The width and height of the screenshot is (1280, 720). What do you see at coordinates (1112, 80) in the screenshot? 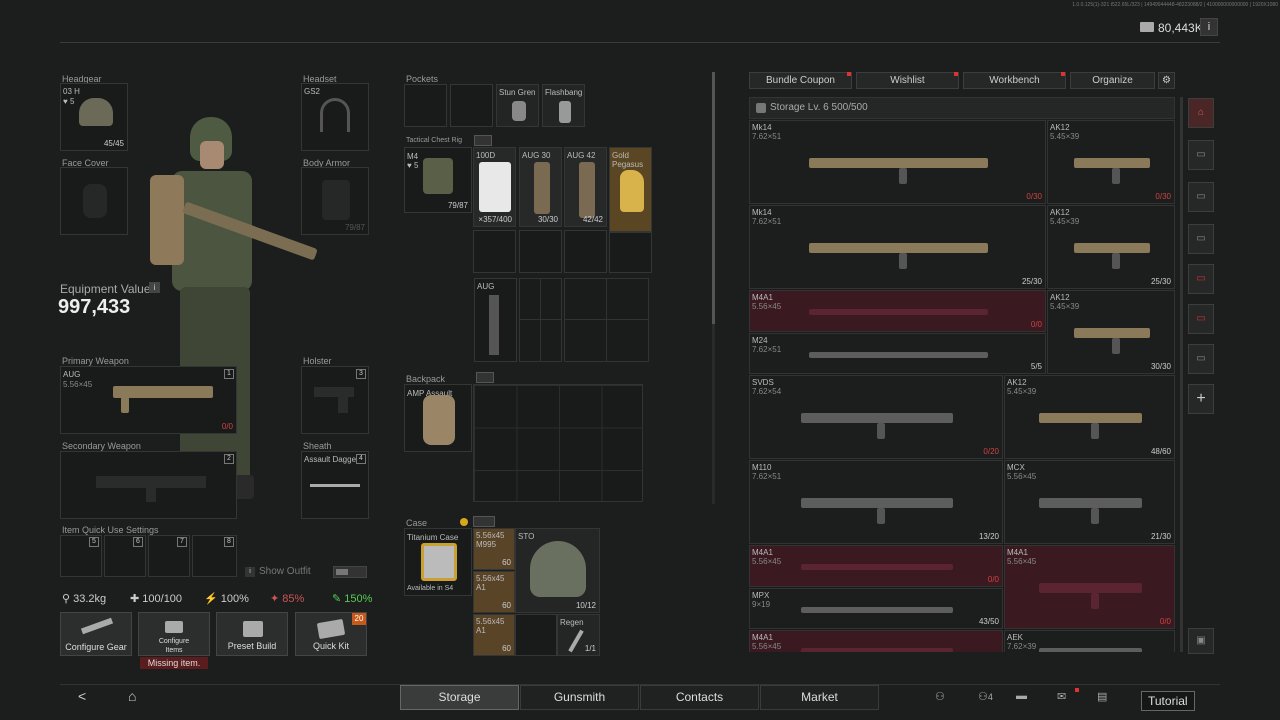
I see `organize-button: Organize` at bounding box center [1112, 80].